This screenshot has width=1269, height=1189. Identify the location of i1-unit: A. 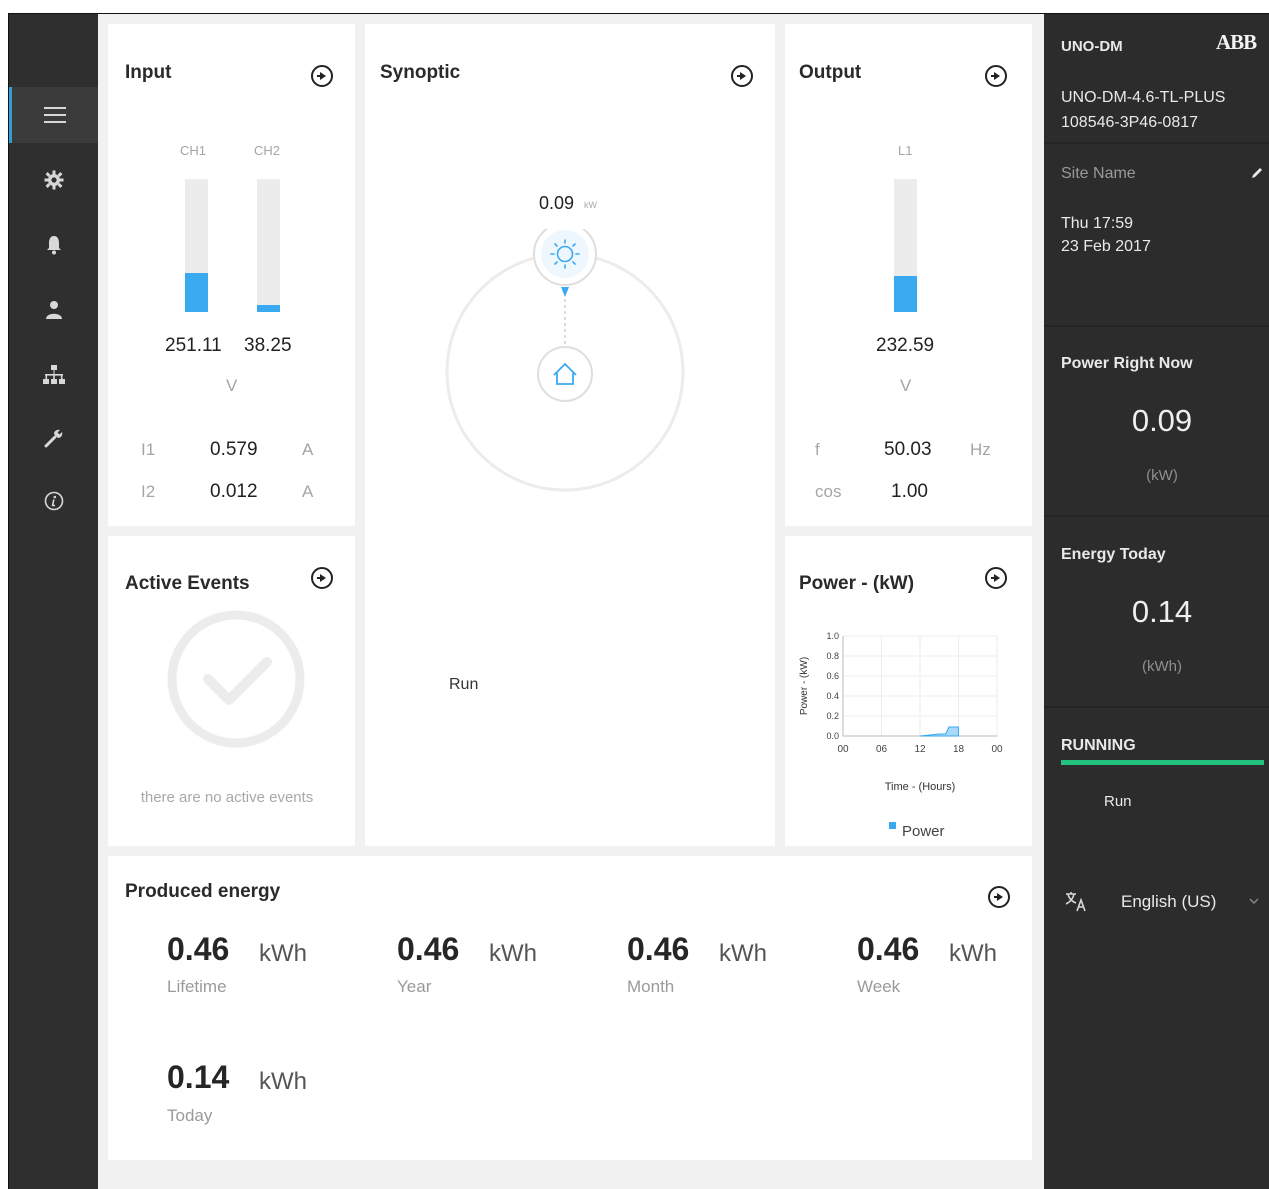
(308, 449).